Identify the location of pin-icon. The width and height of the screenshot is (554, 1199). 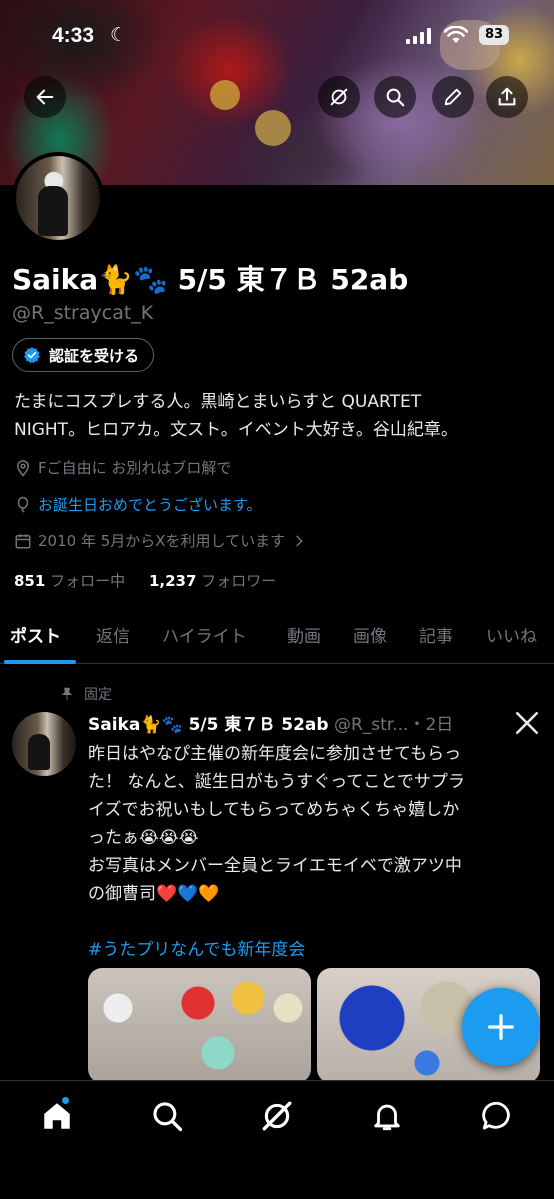
(67, 693).